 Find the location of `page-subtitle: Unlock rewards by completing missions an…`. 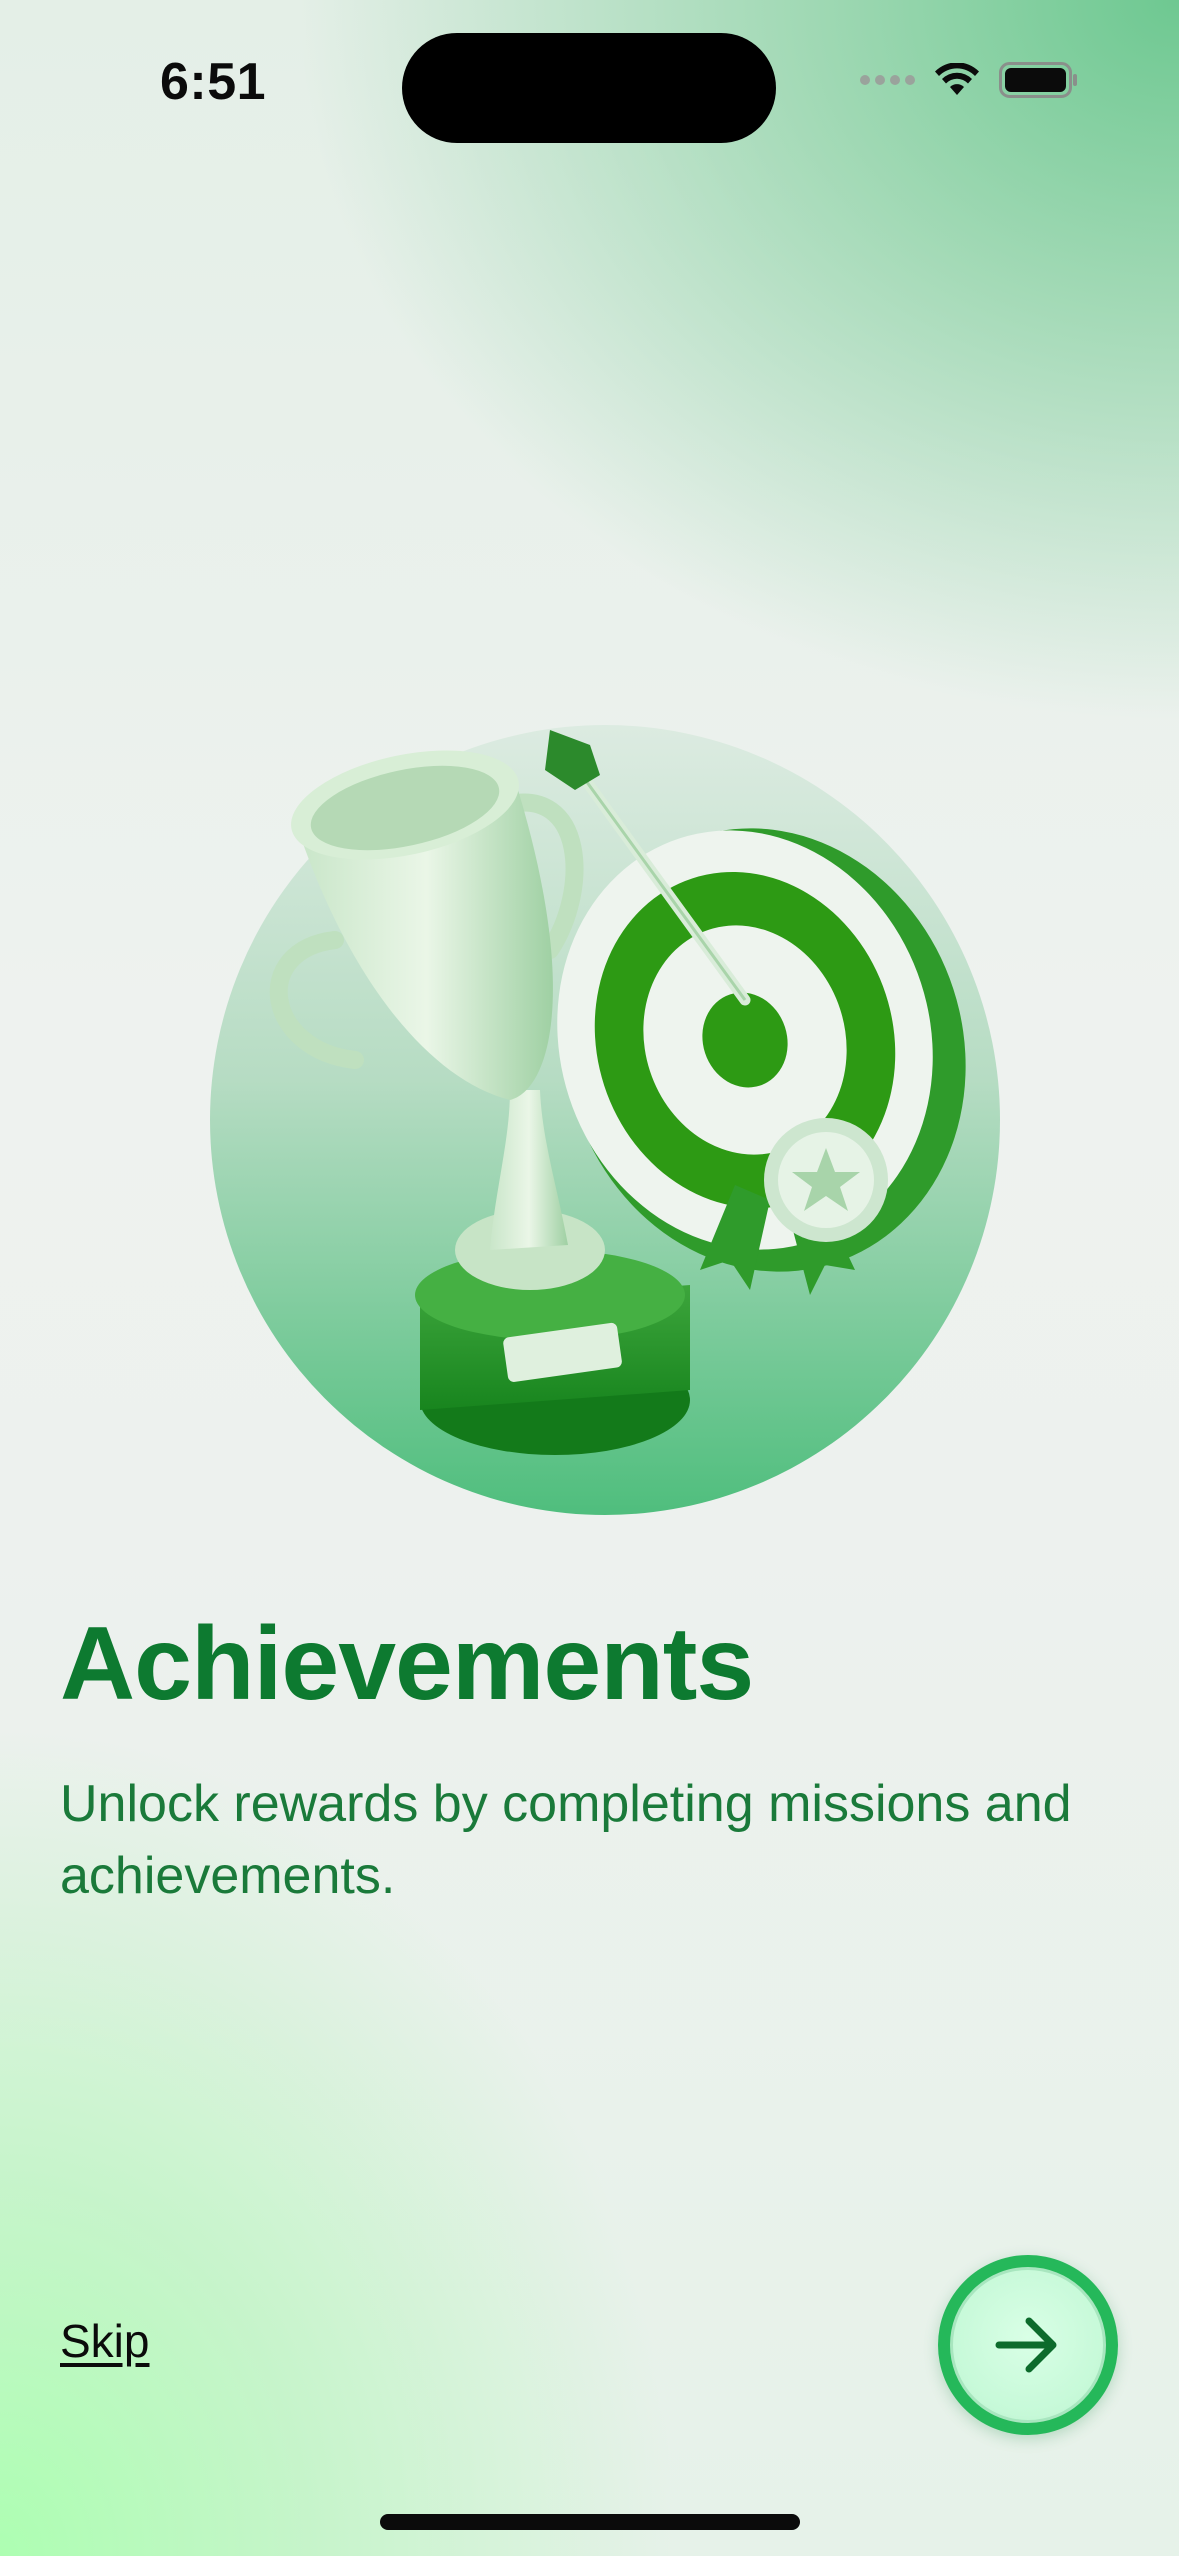

page-subtitle: Unlock rewards by completing missions an… is located at coordinates (566, 1840).